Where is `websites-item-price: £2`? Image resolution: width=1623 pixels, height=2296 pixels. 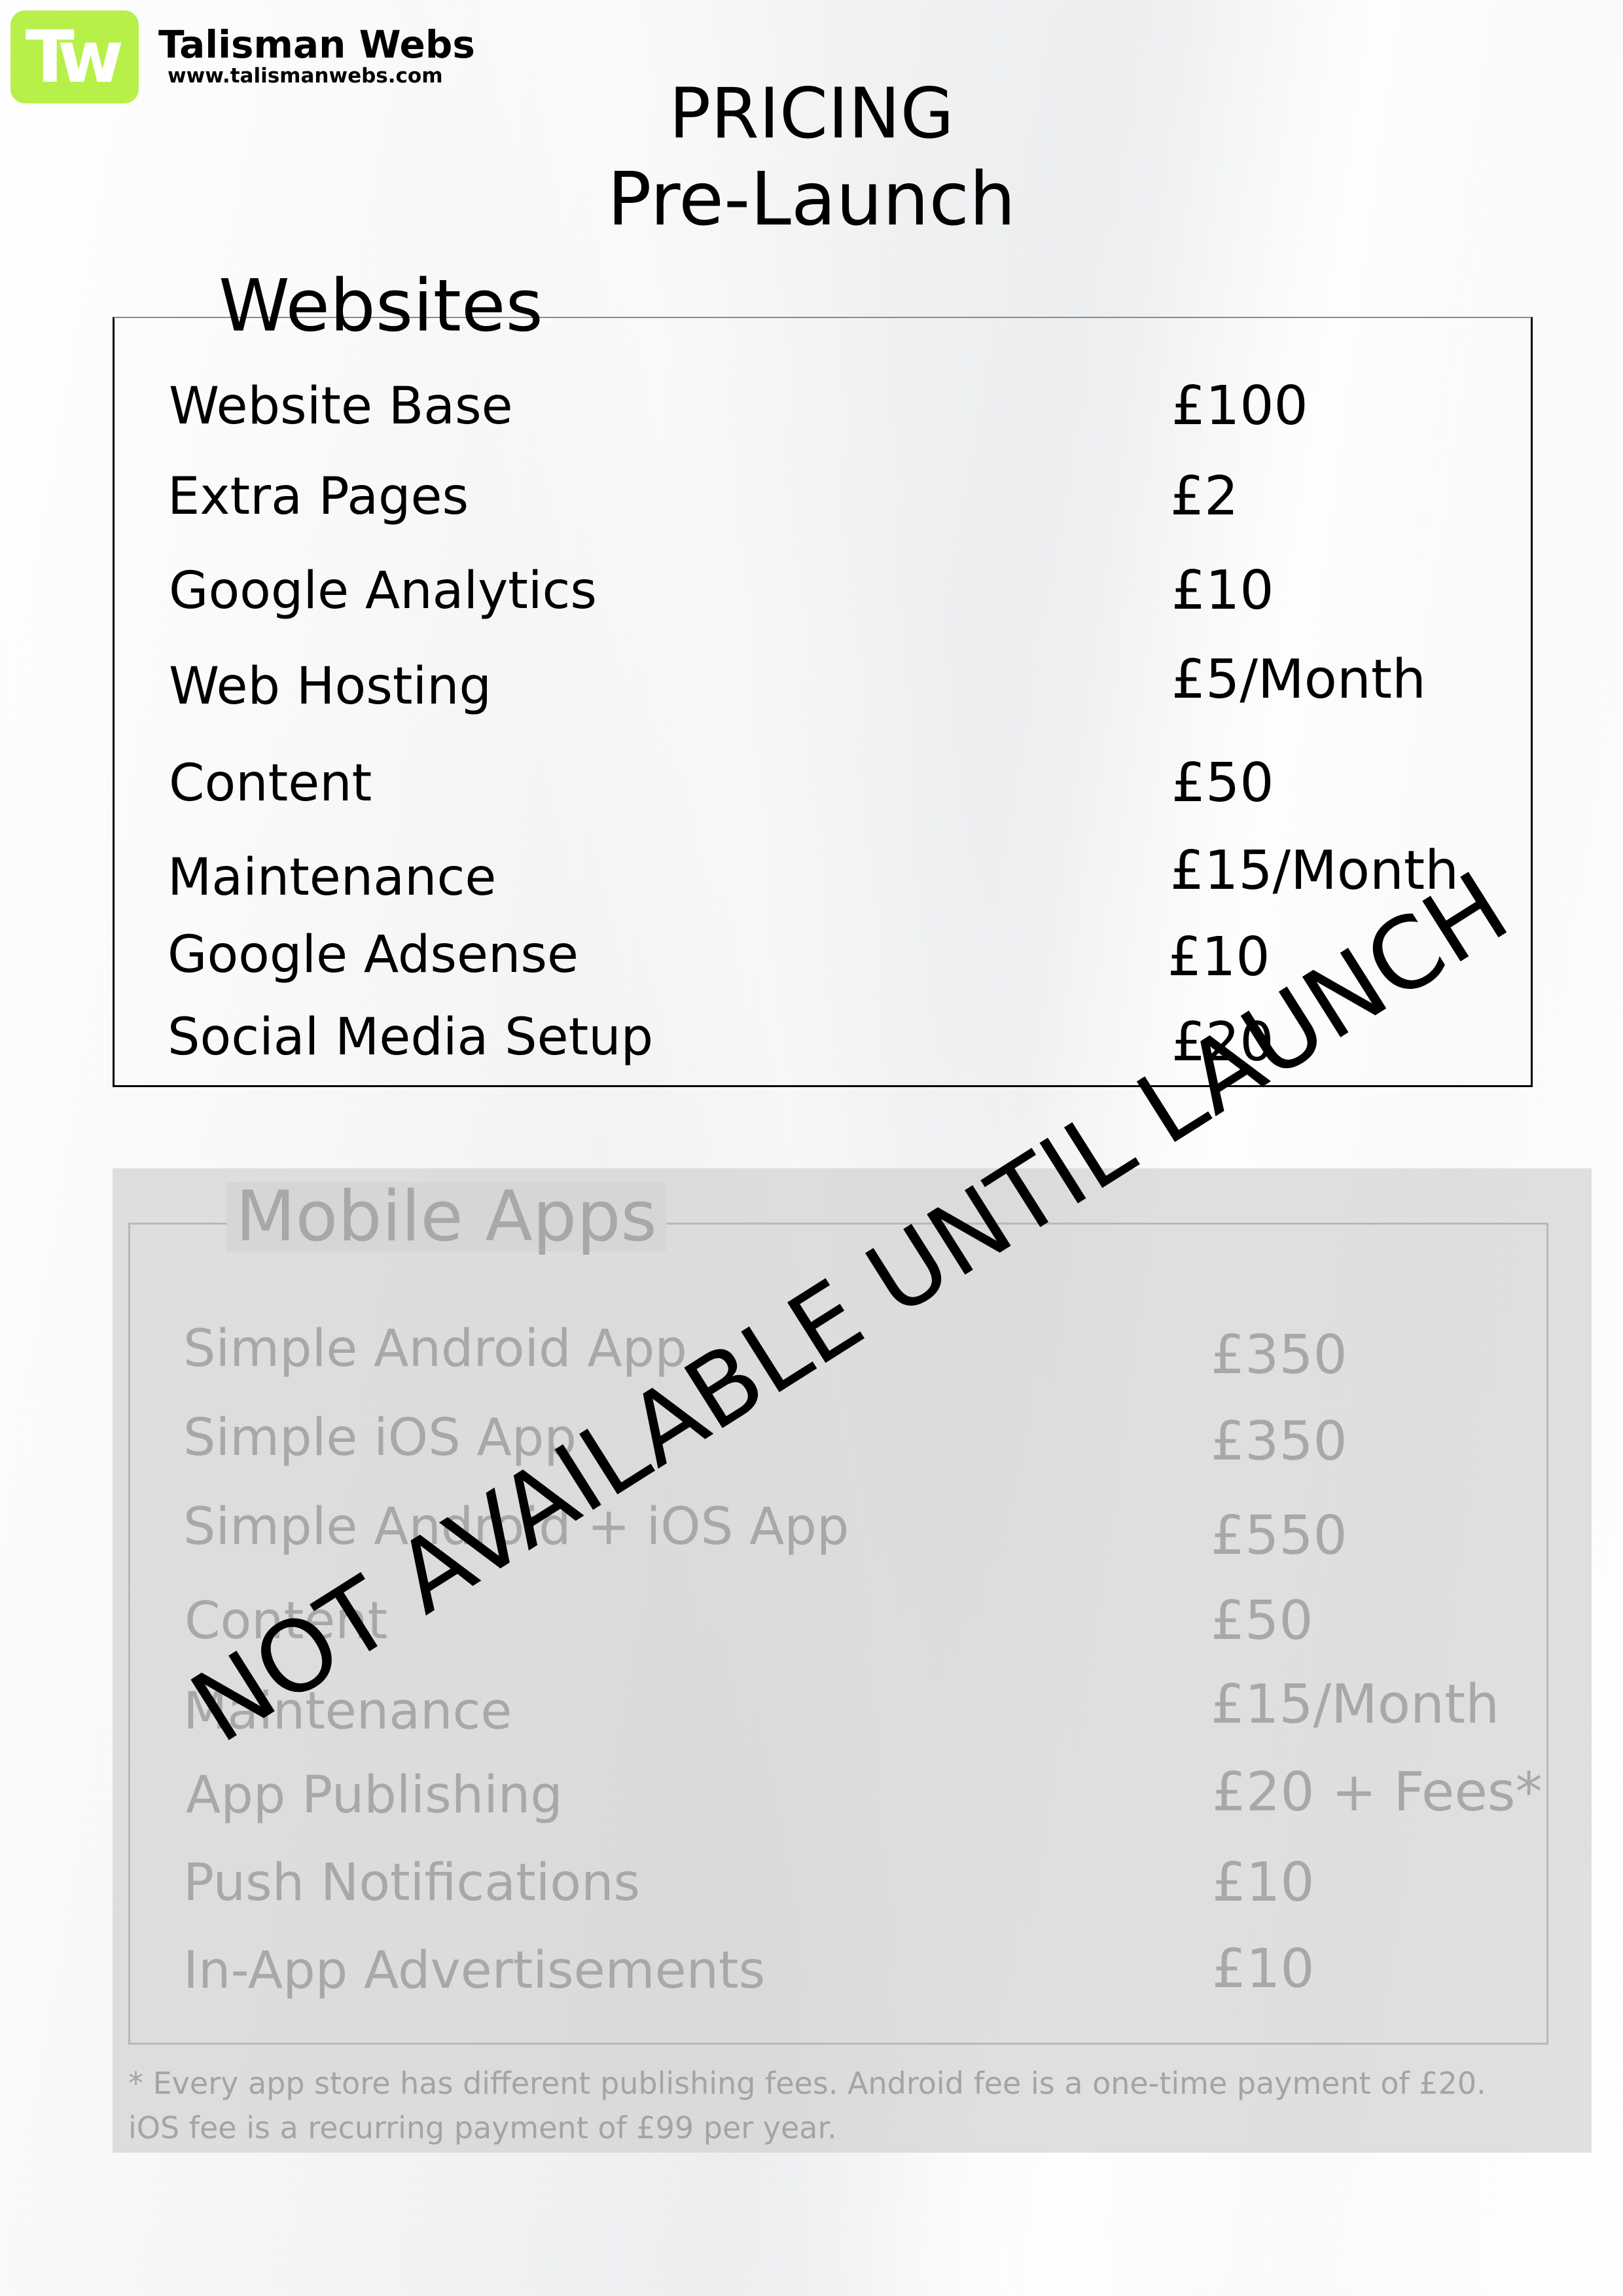
websites-item-price: £2 is located at coordinates (1205, 496).